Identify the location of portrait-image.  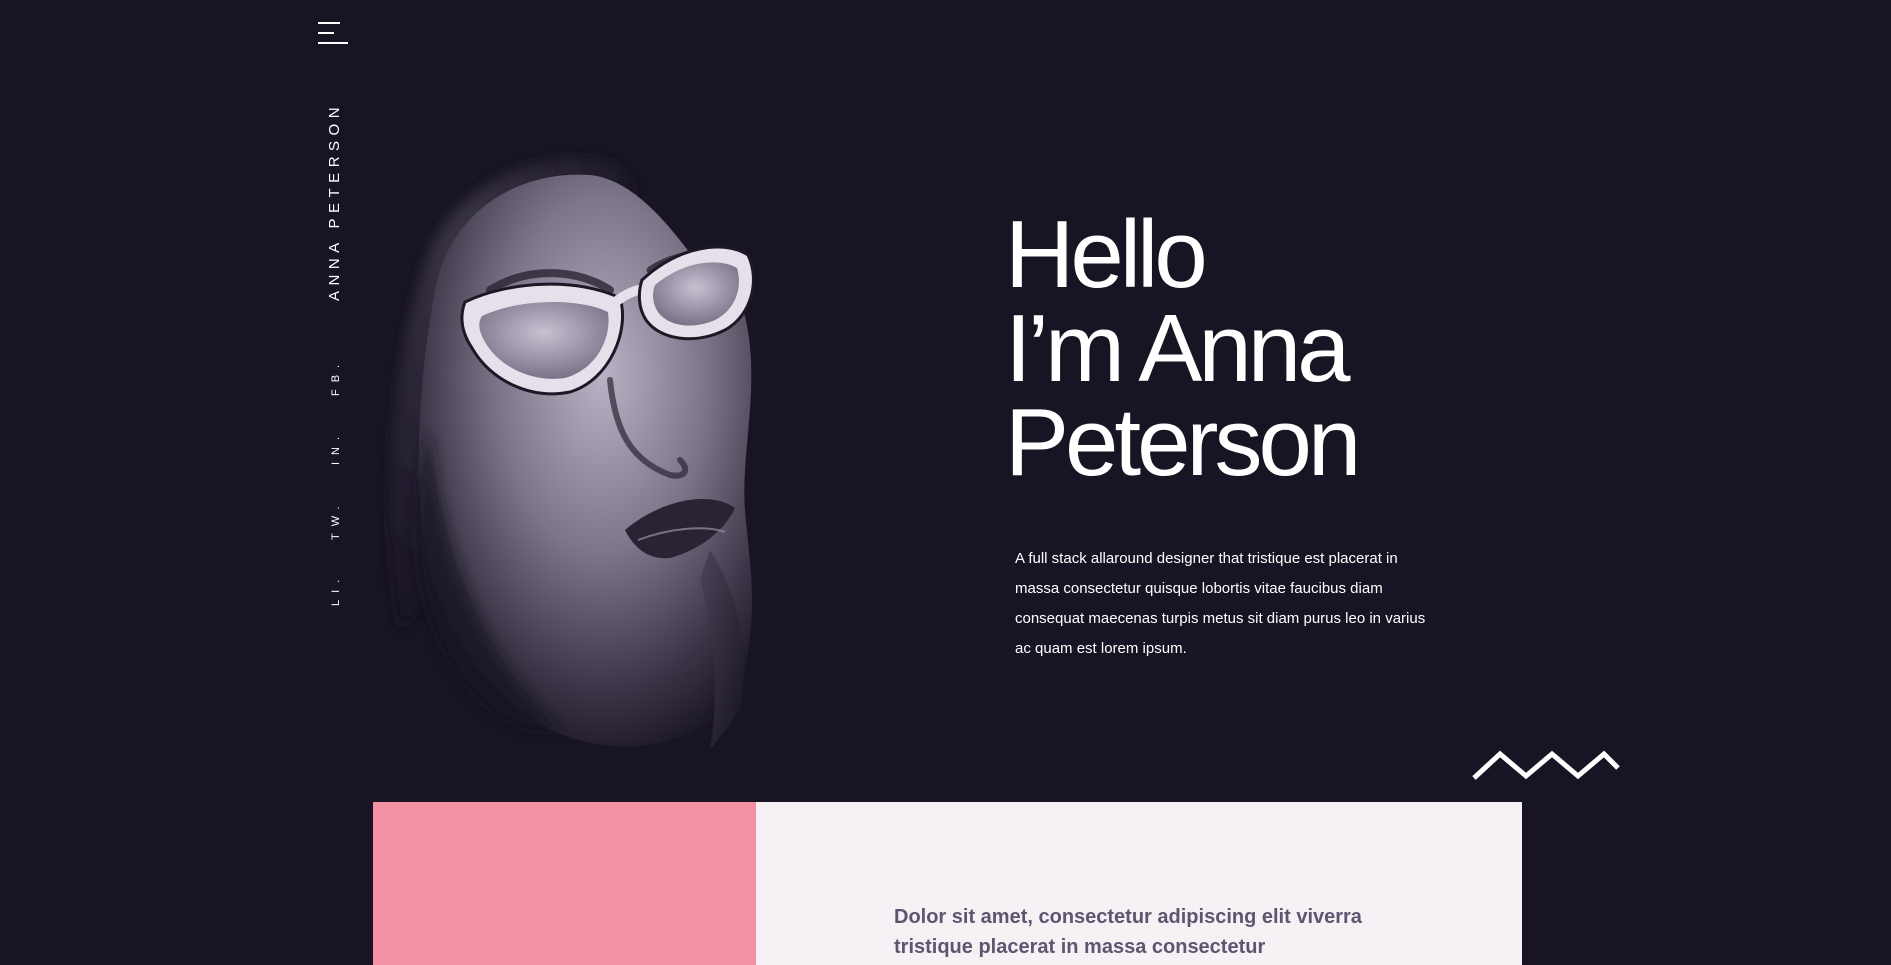
(572, 454).